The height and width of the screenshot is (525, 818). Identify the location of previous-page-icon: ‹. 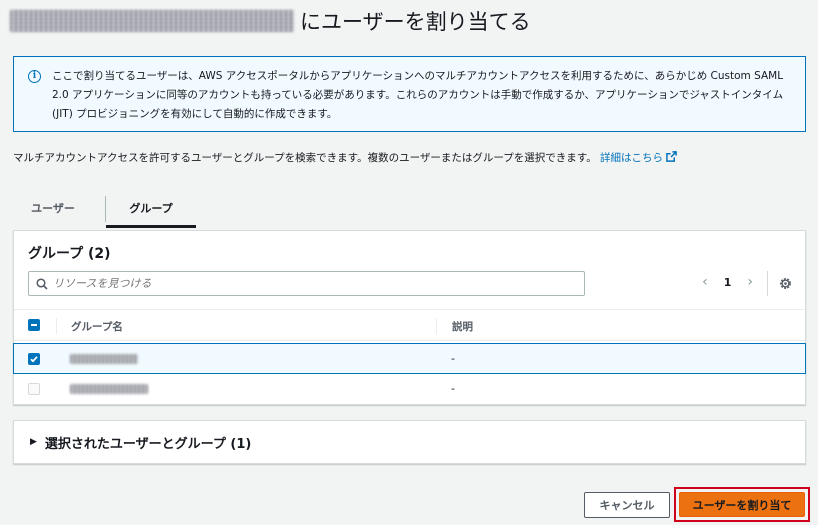
(705, 282).